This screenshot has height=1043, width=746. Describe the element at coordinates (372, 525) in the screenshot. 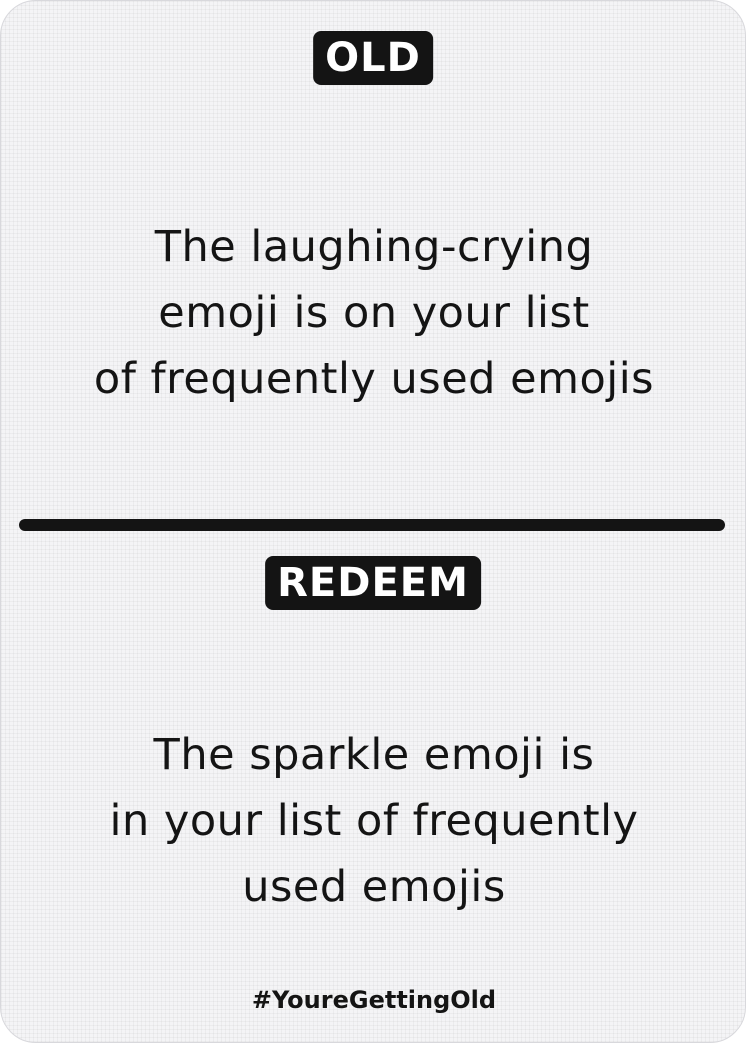

I see `section-divider` at that location.